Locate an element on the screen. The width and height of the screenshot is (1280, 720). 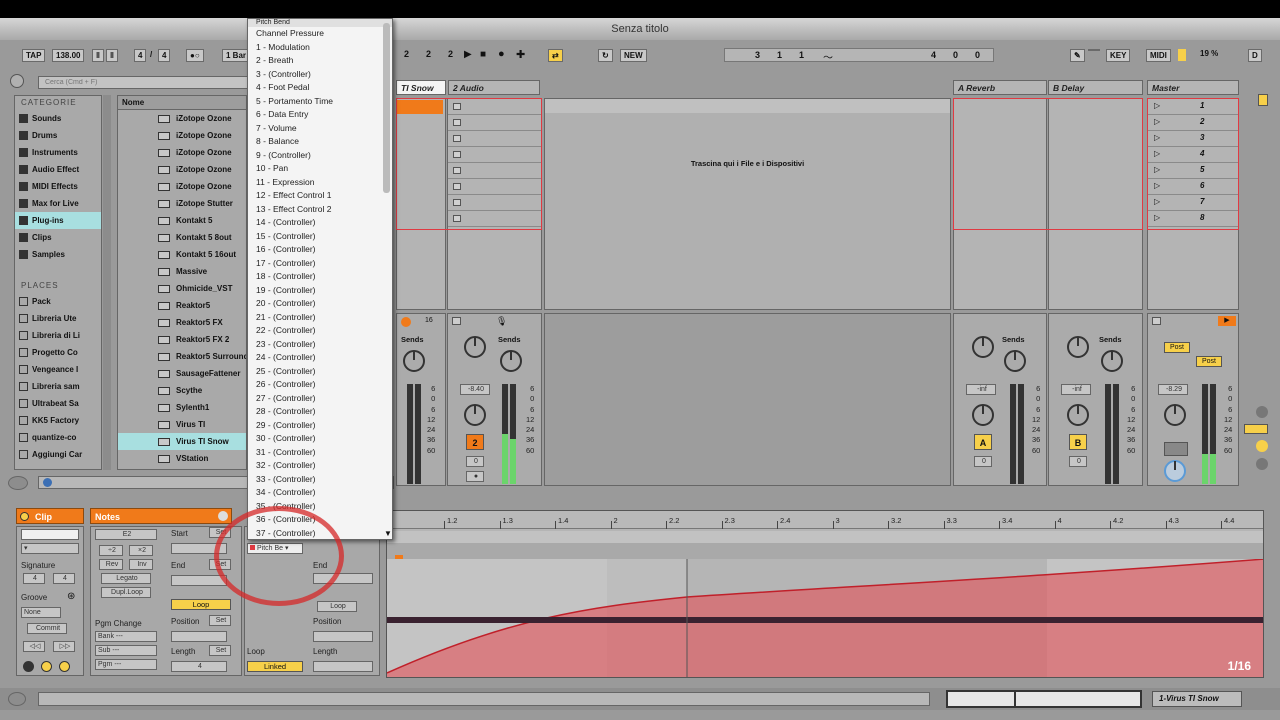
notes-fold-icon is located at coordinates (223, 516).